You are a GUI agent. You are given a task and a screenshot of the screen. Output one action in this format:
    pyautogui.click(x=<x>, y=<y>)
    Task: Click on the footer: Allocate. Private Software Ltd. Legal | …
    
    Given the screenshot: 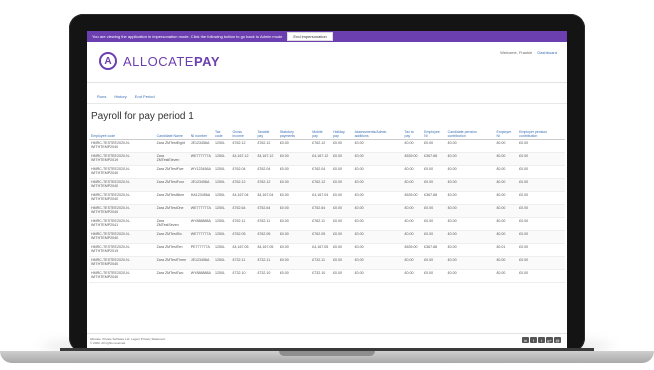 What is the action you would take?
    pyautogui.click(x=327, y=340)
    